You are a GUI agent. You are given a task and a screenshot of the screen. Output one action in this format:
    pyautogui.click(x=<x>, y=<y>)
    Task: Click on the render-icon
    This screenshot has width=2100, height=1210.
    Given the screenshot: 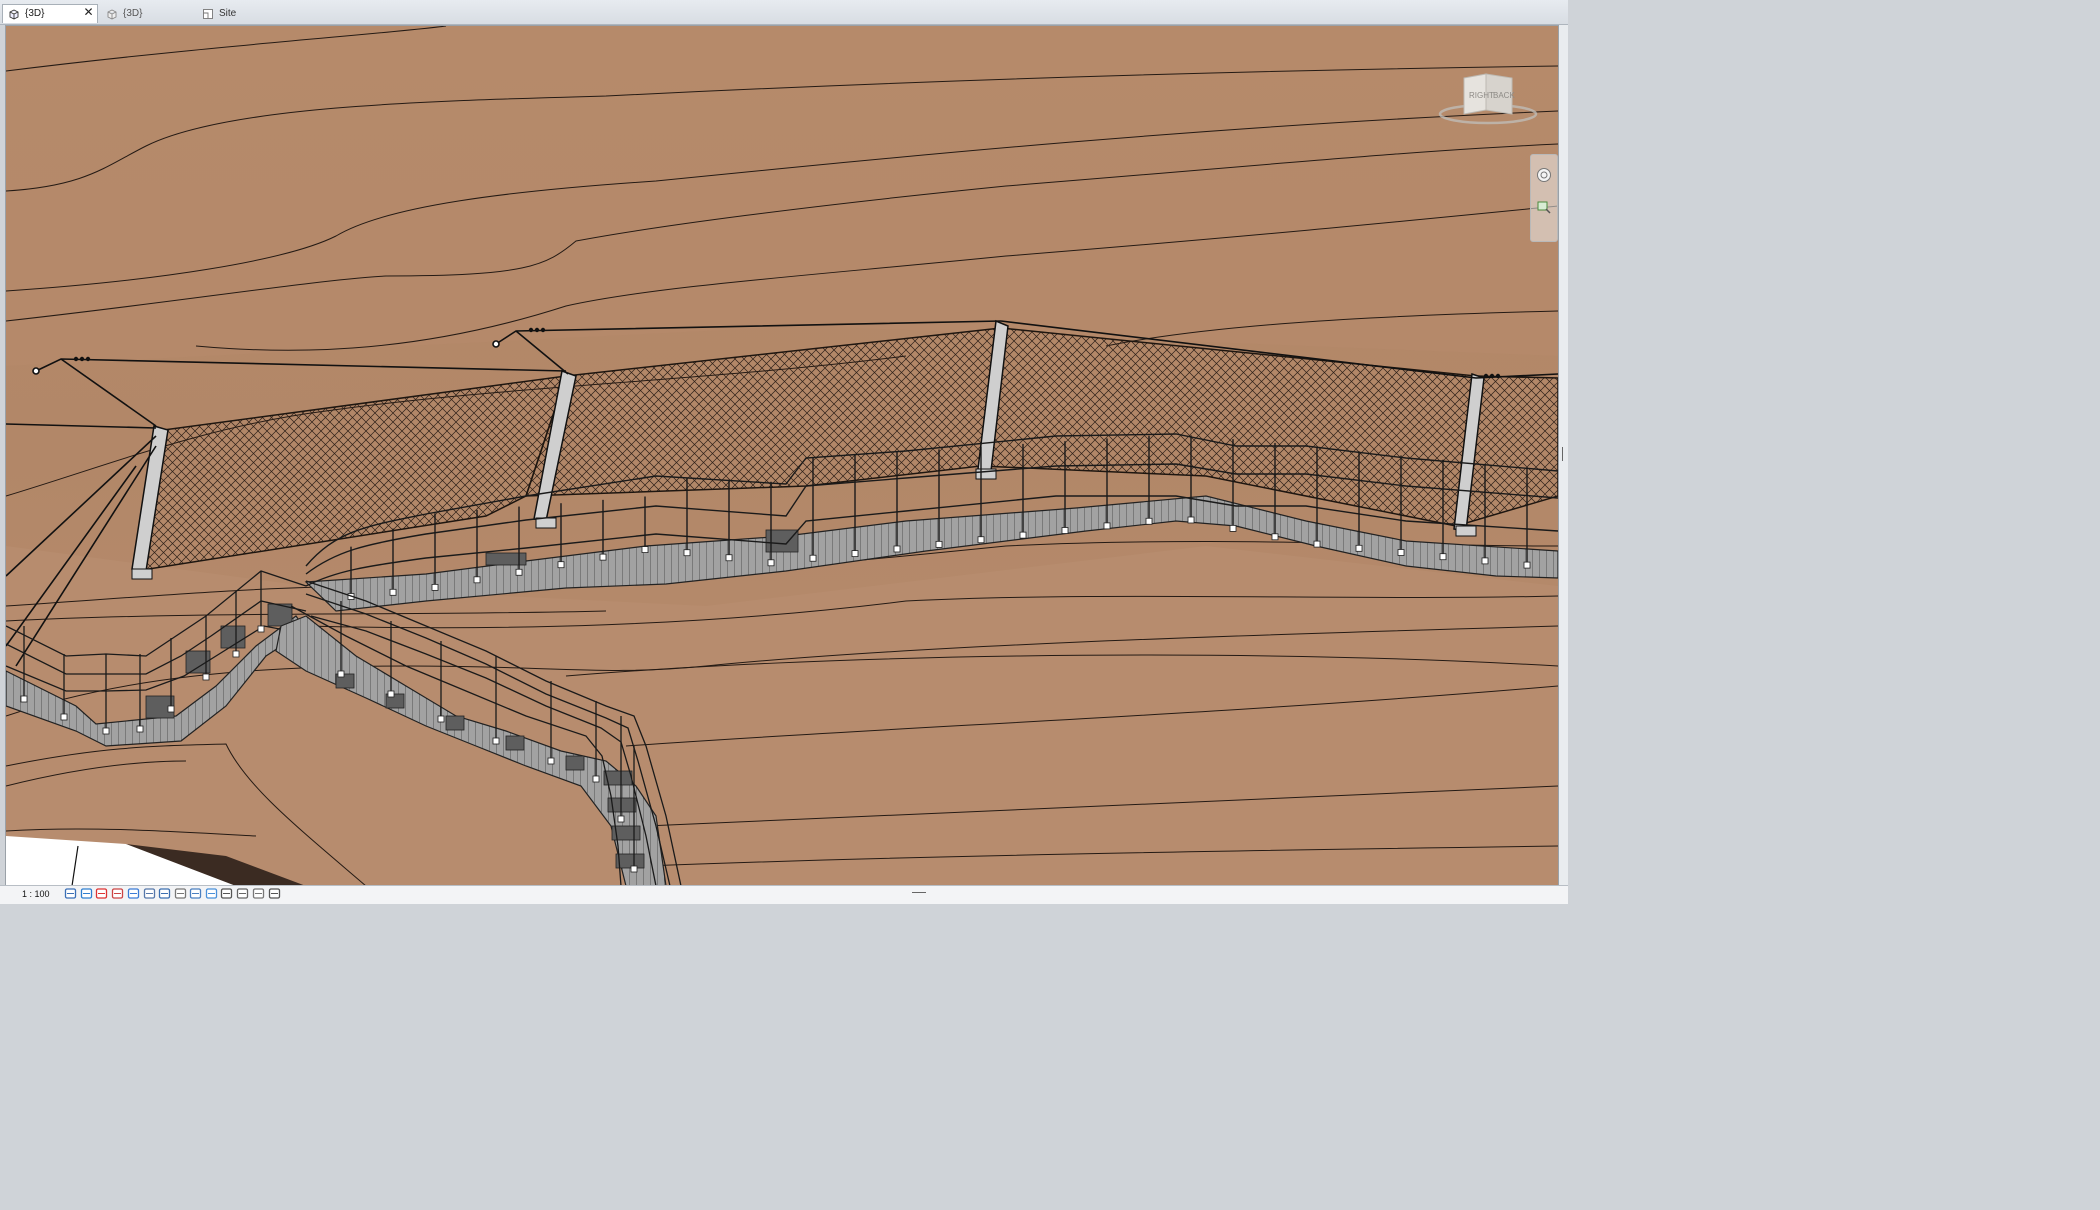 What is the action you would take?
    pyautogui.click(x=242, y=893)
    